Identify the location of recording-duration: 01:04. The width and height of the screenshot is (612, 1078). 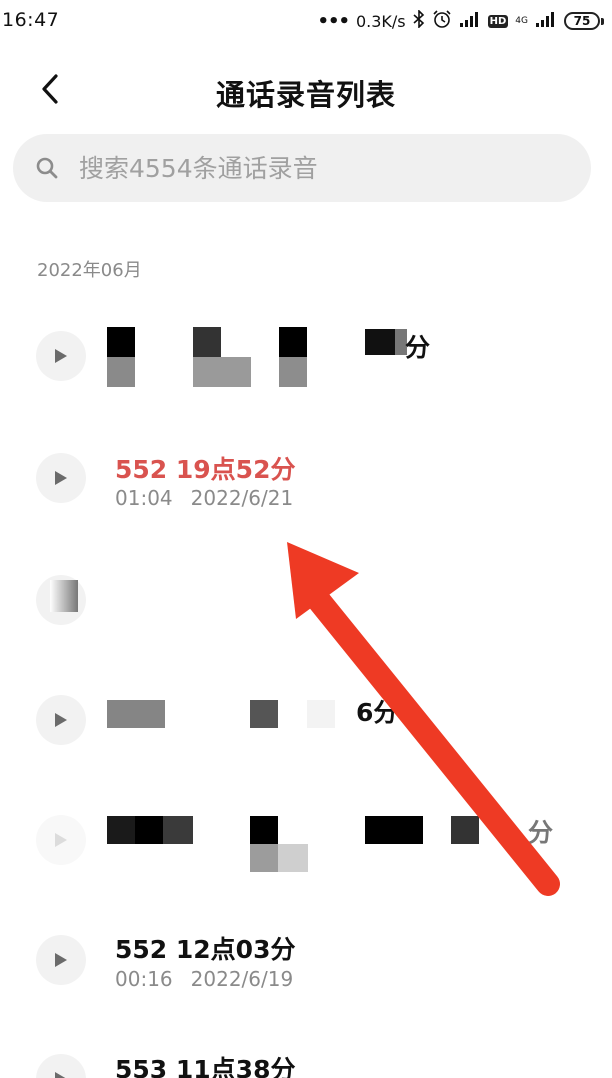
(144, 498).